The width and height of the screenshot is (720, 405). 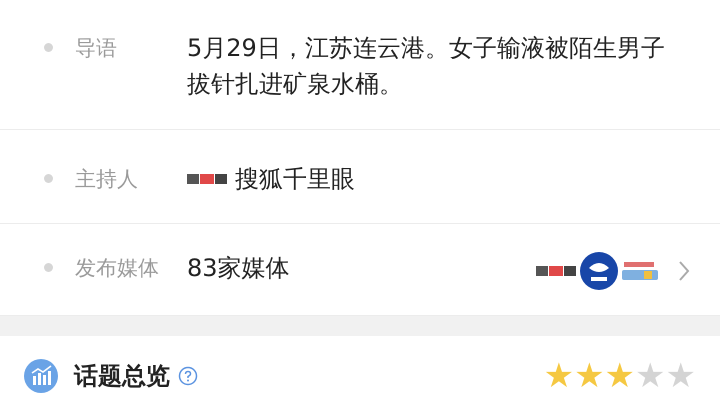 What do you see at coordinates (122, 376) in the screenshot?
I see `section-title: 话题总览` at bounding box center [122, 376].